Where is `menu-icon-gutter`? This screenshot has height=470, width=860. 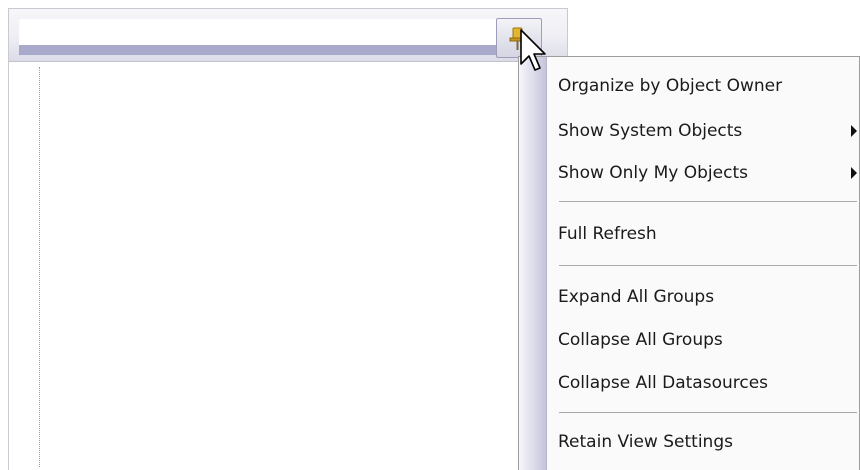 menu-icon-gutter is located at coordinates (533, 263).